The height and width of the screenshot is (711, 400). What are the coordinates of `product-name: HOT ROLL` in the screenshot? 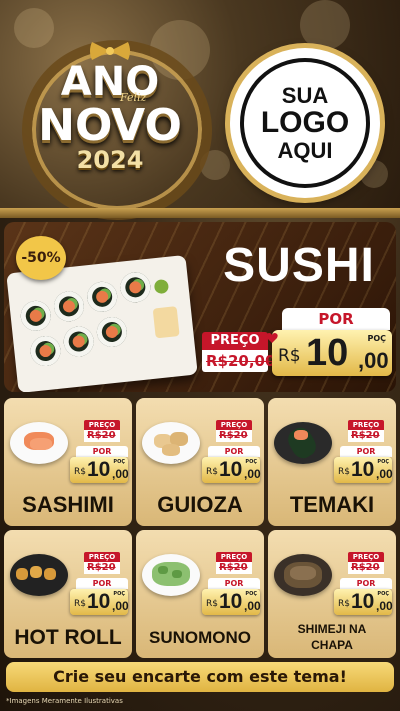 It's located at (68, 637).